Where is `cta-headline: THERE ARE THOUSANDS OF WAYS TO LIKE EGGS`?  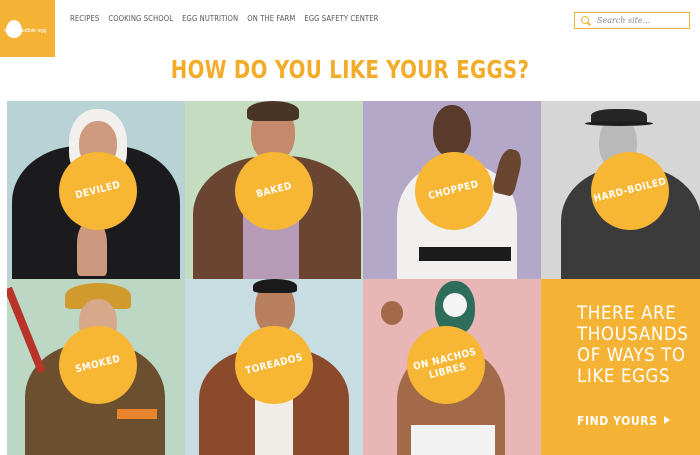
cta-headline: THERE ARE THOUSANDS OF WAYS TO LIKE EGGS is located at coordinates (633, 345).